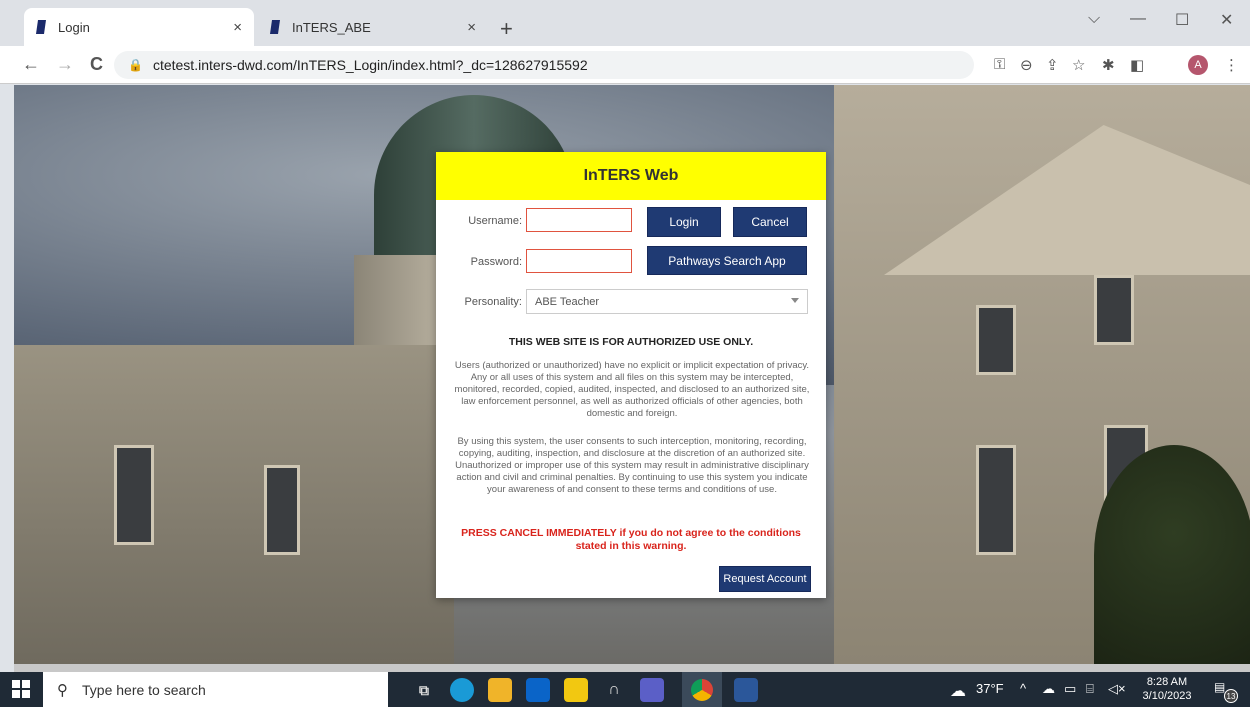  What do you see at coordinates (684, 222) in the screenshot?
I see `login-button: Login` at bounding box center [684, 222].